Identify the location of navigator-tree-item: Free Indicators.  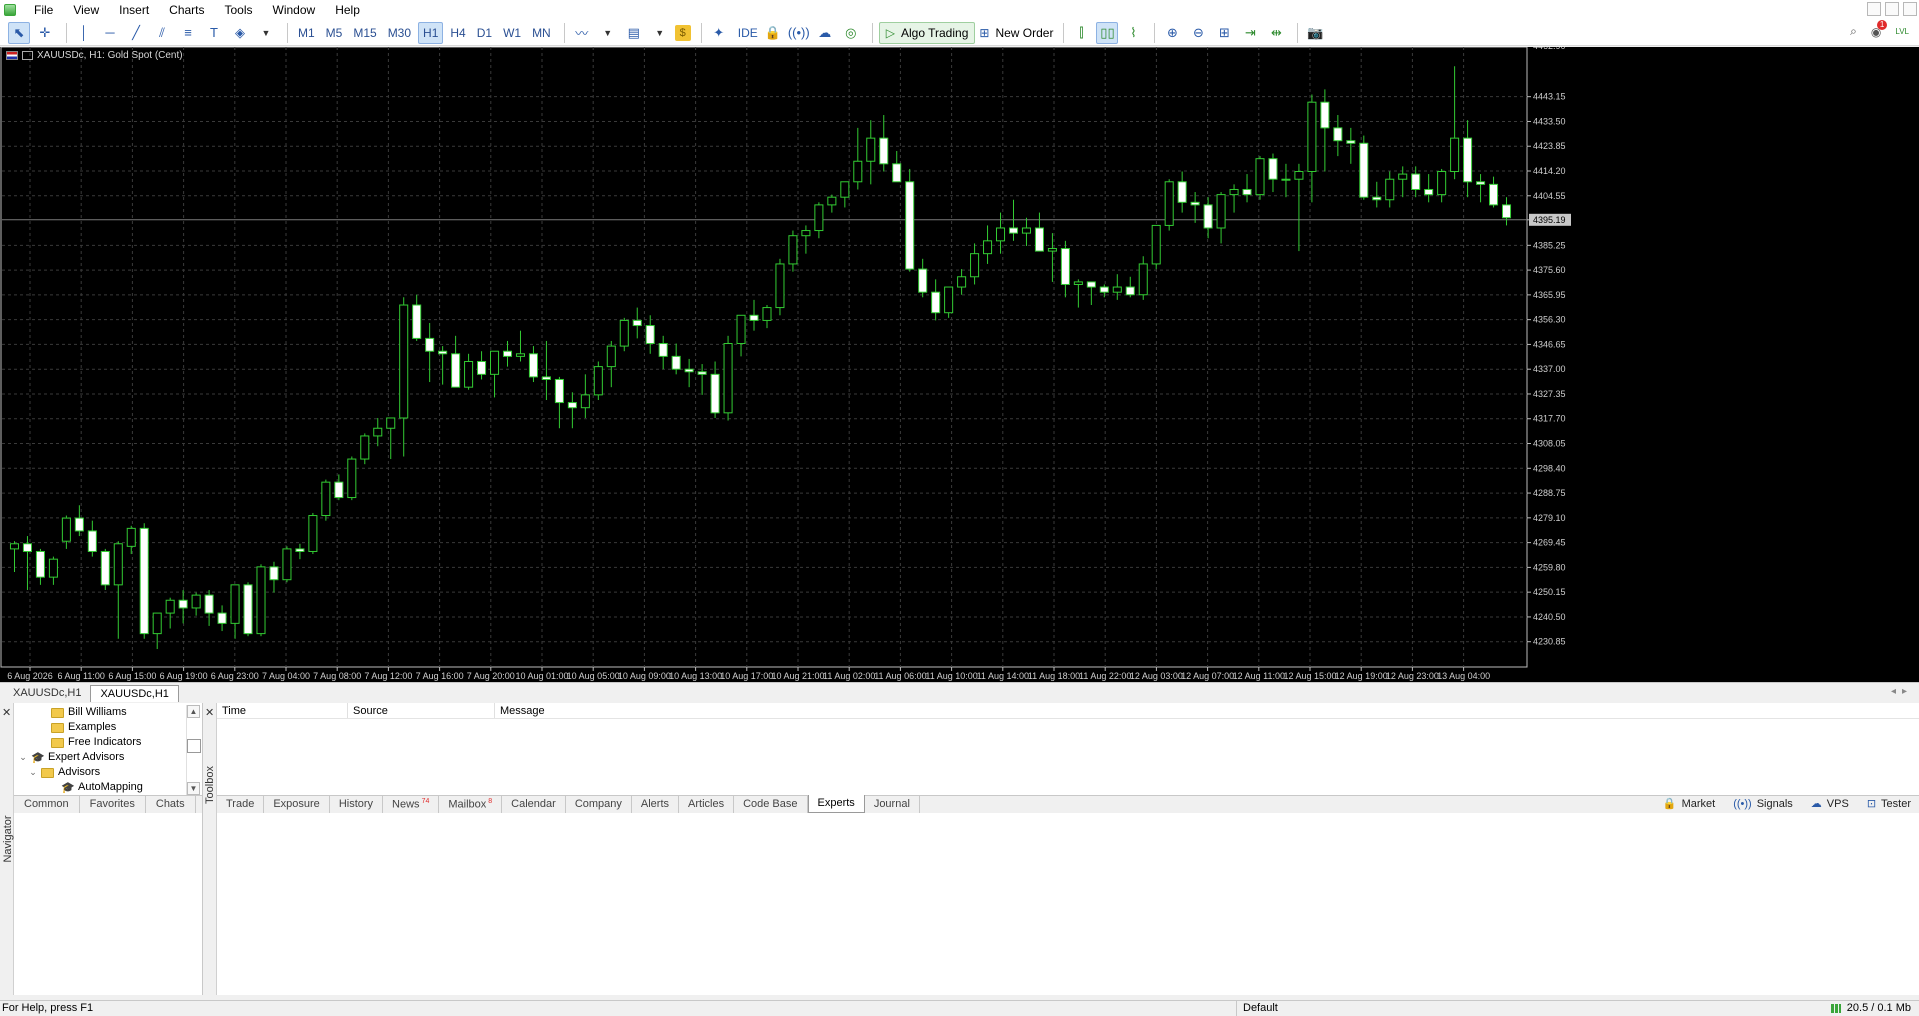
(102, 742).